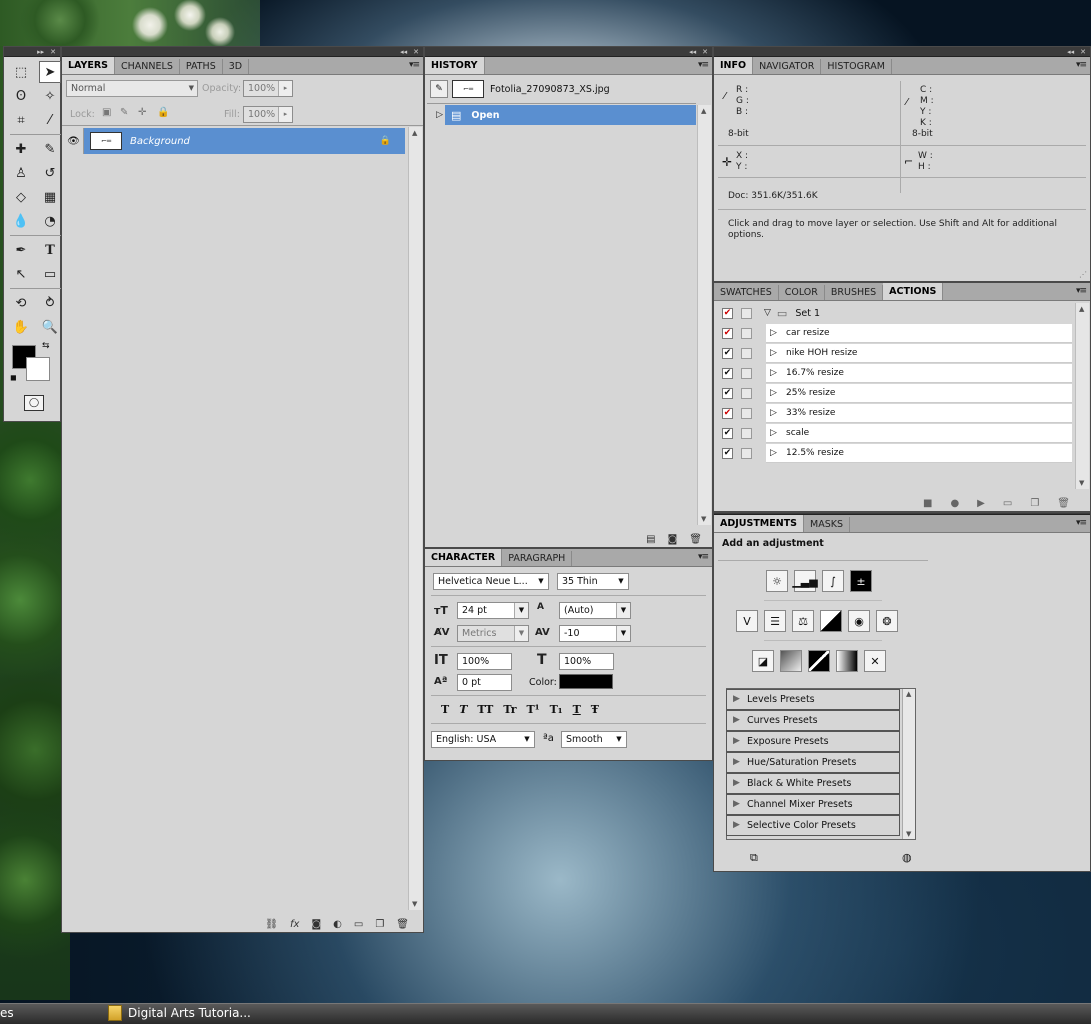 Image resolution: width=1091 pixels, height=1024 pixels. What do you see at coordinates (50, 197) in the screenshot?
I see `gradient-icon: ▦` at bounding box center [50, 197].